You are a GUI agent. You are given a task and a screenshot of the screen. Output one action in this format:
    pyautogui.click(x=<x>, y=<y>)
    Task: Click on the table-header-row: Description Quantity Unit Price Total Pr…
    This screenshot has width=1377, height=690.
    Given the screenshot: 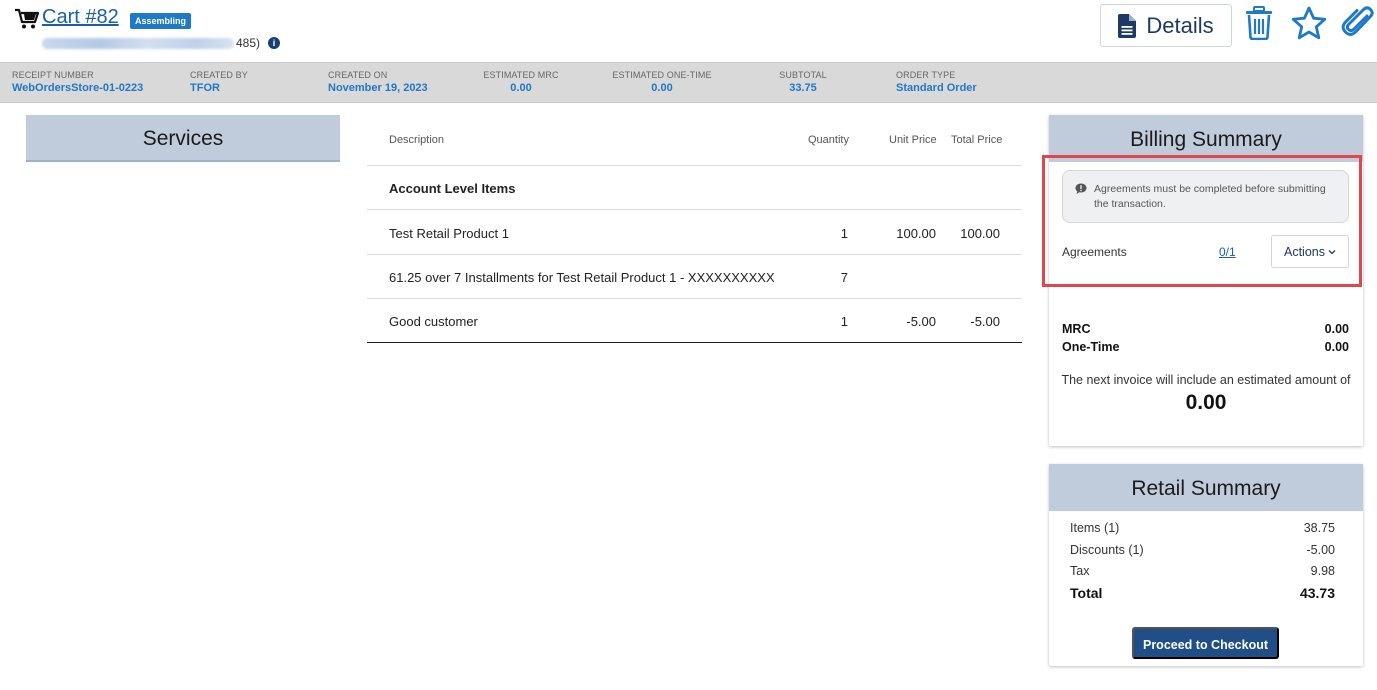 What is the action you would take?
    pyautogui.click(x=694, y=142)
    